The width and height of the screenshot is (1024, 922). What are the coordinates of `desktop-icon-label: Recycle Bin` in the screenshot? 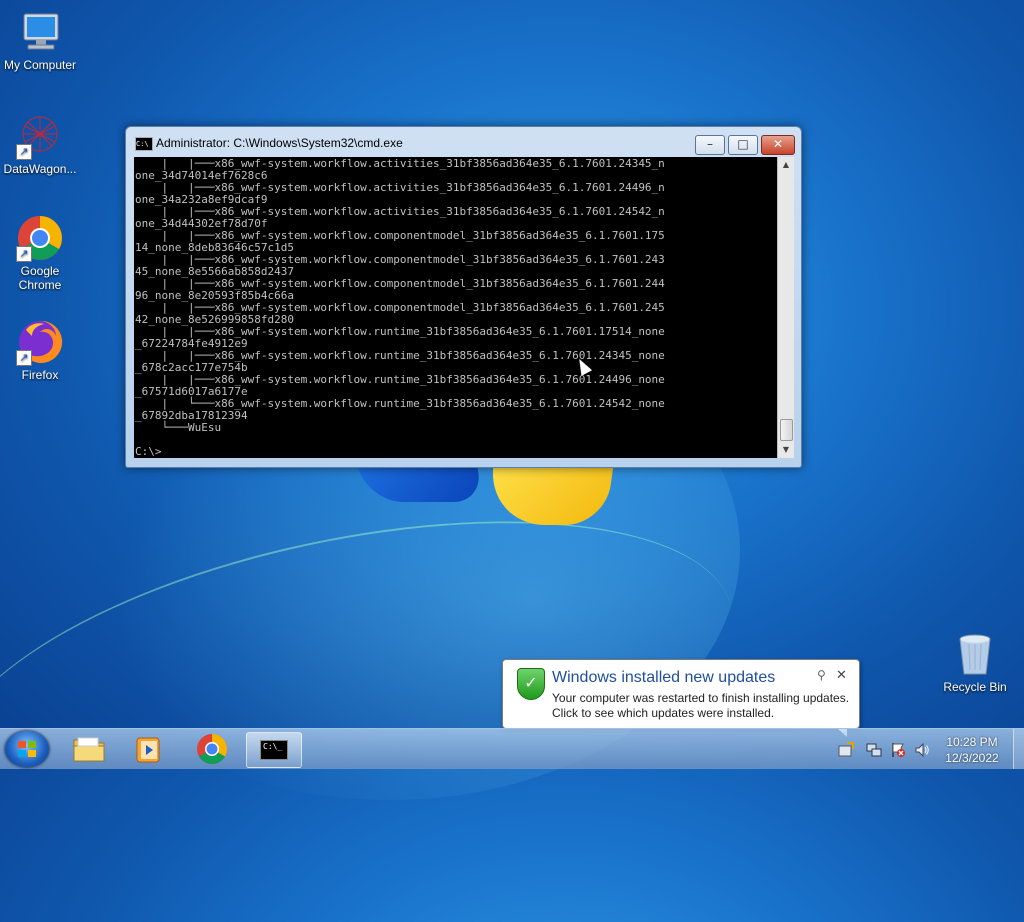 It's located at (975, 687).